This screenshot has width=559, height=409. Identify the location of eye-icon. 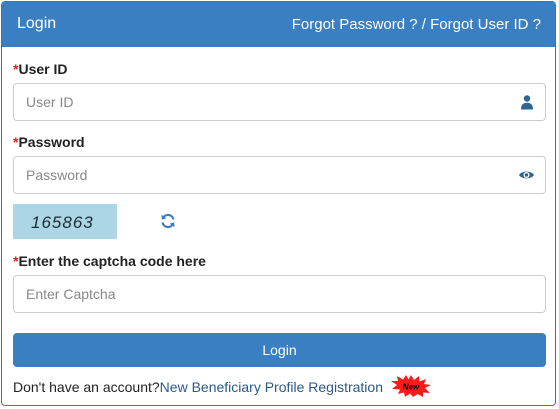
(526, 175).